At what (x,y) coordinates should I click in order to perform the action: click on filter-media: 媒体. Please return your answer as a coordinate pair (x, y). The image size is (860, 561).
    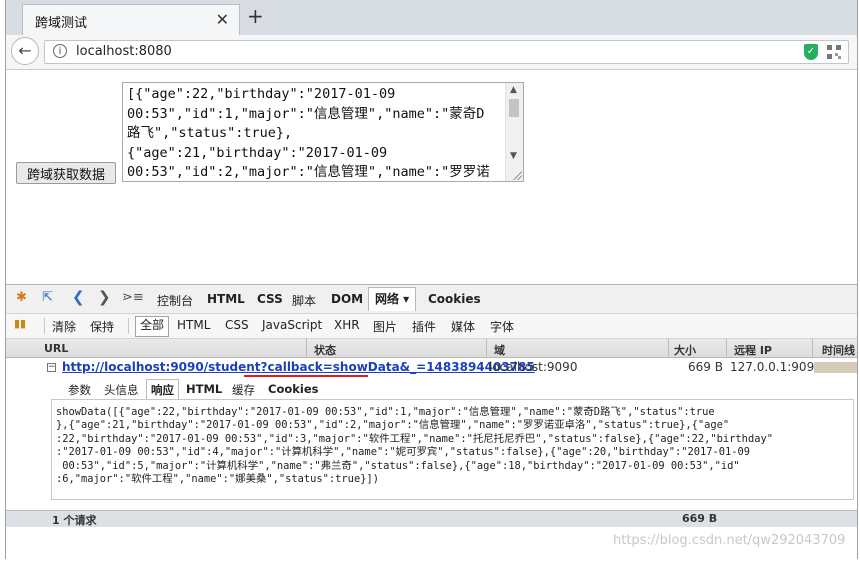
    Looking at the image, I should click on (463, 326).